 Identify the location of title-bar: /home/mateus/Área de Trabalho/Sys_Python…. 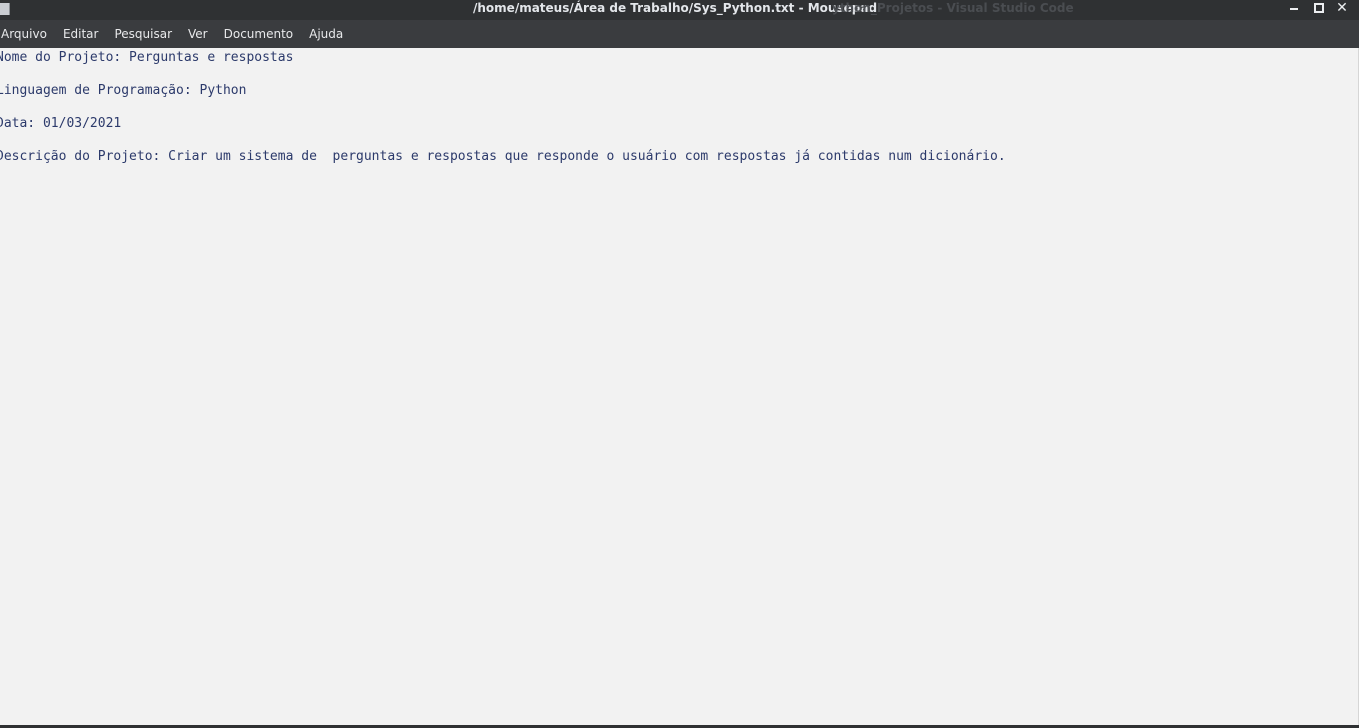
(679, 10).